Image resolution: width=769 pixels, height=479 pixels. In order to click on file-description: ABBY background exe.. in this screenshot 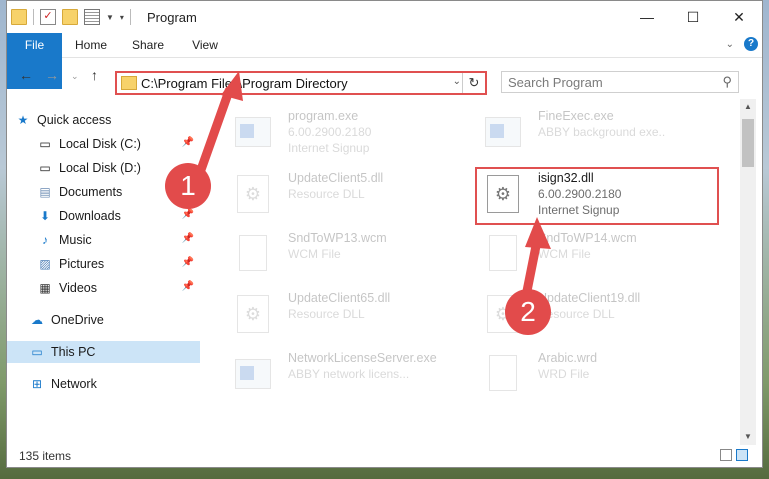, I will do `click(602, 132)`.